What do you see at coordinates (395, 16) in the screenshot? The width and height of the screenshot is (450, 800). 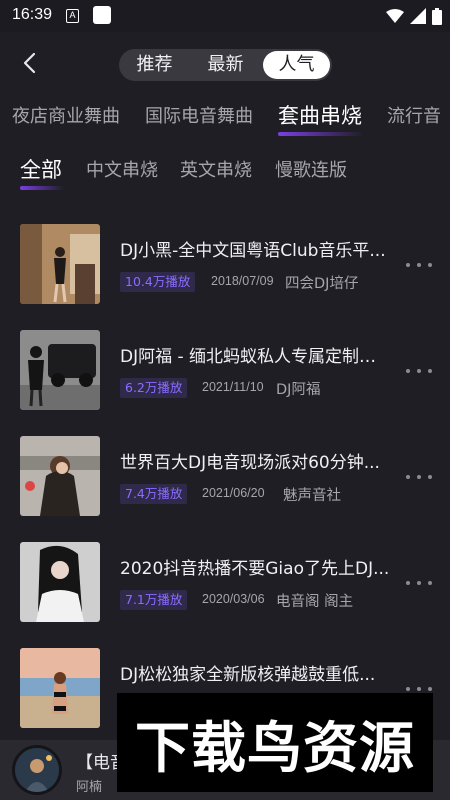 I see `wifi-icon` at bounding box center [395, 16].